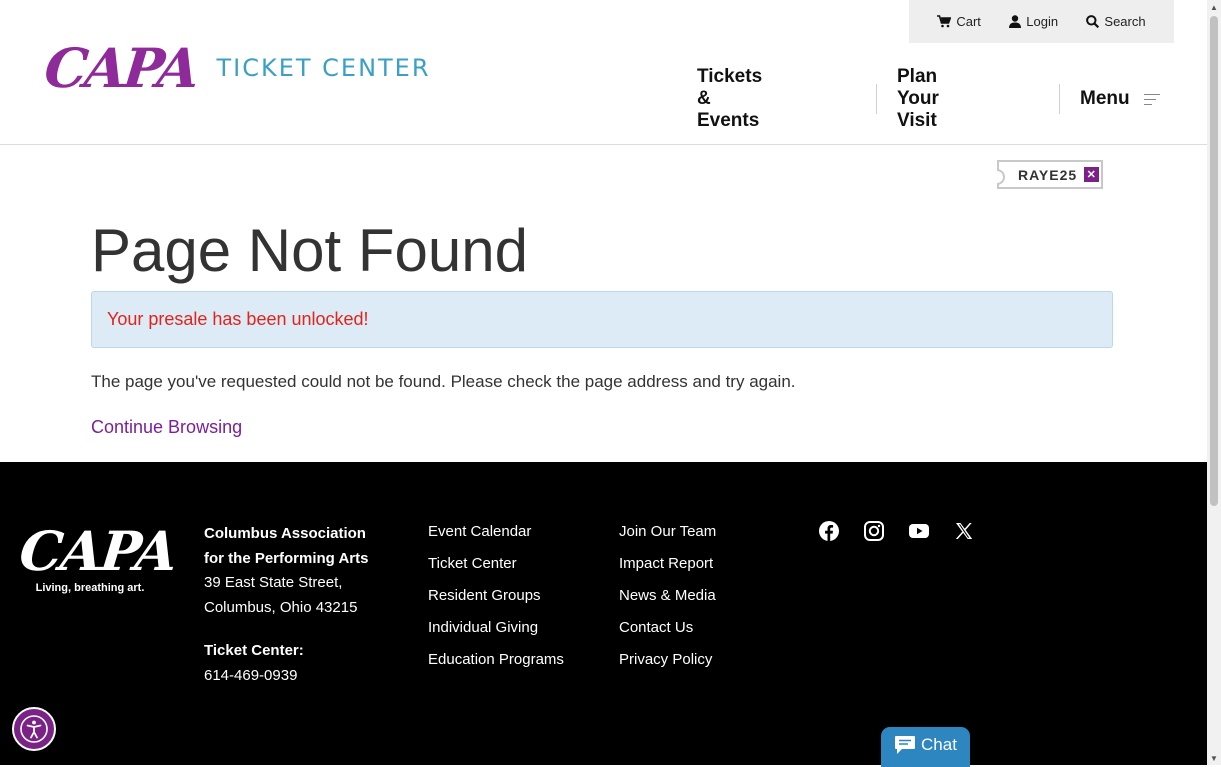 The width and height of the screenshot is (1221, 767). Describe the element at coordinates (281, 607) in the screenshot. I see `city-address: Columbus, Ohio 43215` at that location.